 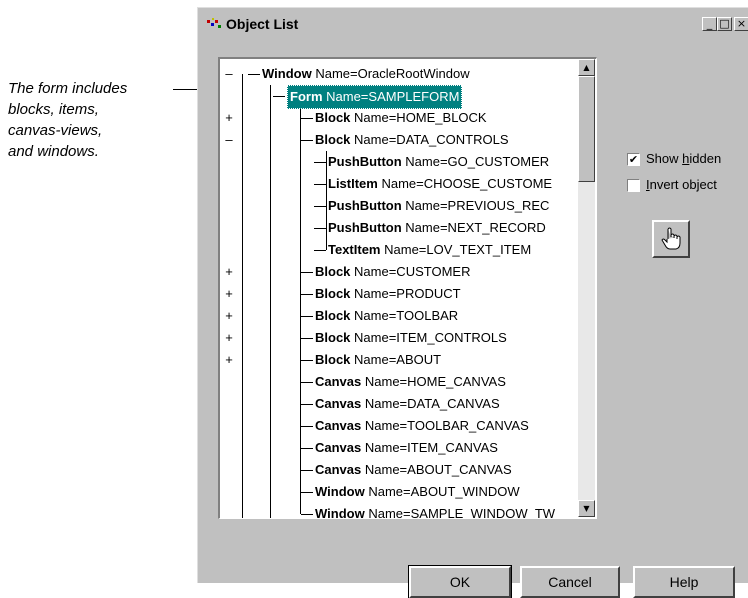 I want to click on tree-item-label: Form Name=SAMPLEFORM, so click(x=375, y=97).